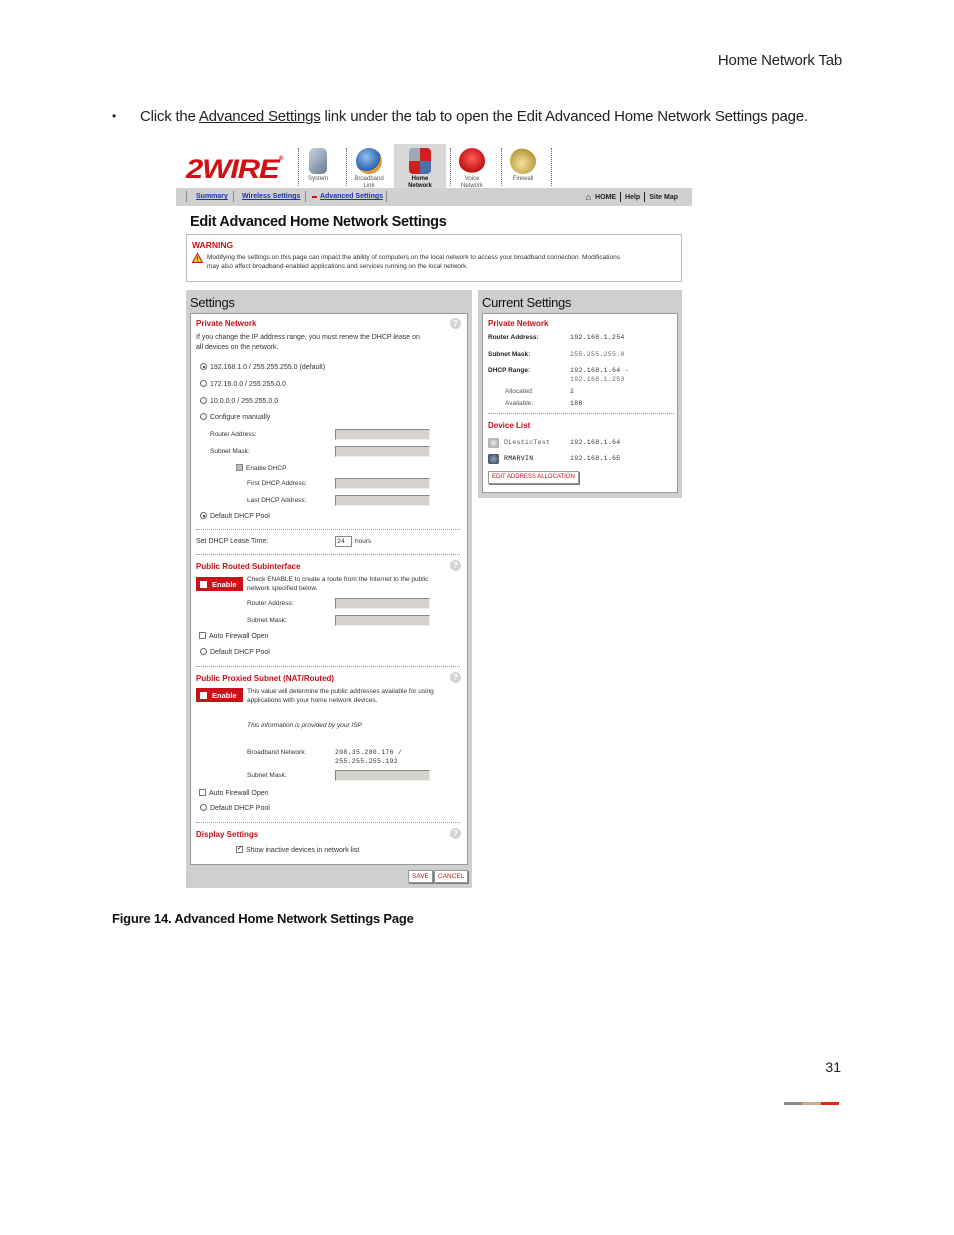  I want to click on tab-system: System, so click(318, 166).